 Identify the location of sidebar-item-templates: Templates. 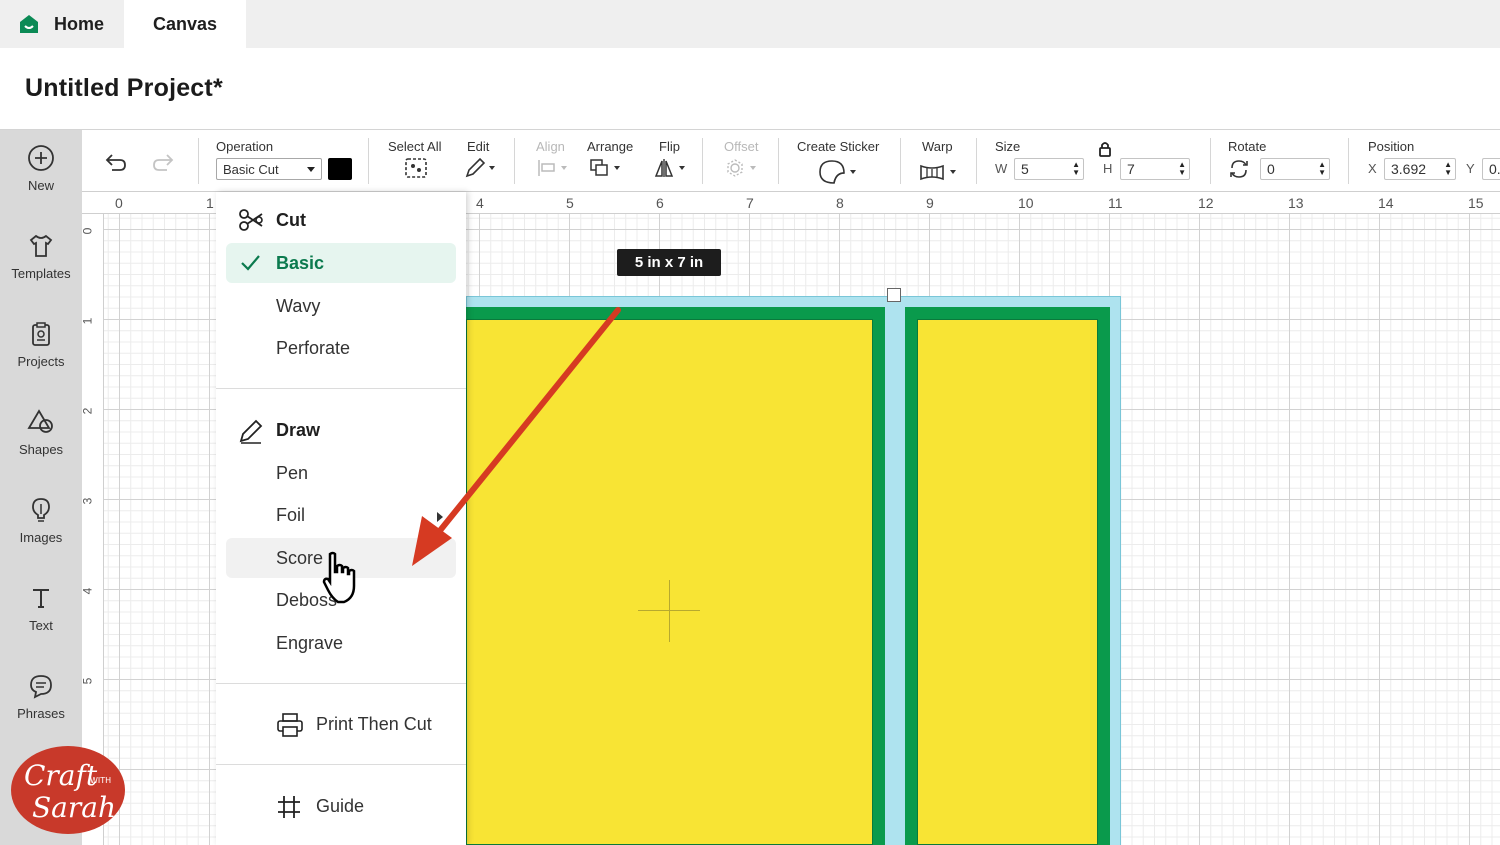
(41, 264).